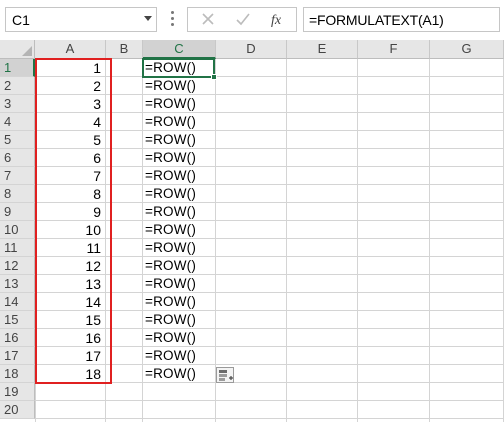  I want to click on row-header-7: 7, so click(17, 176).